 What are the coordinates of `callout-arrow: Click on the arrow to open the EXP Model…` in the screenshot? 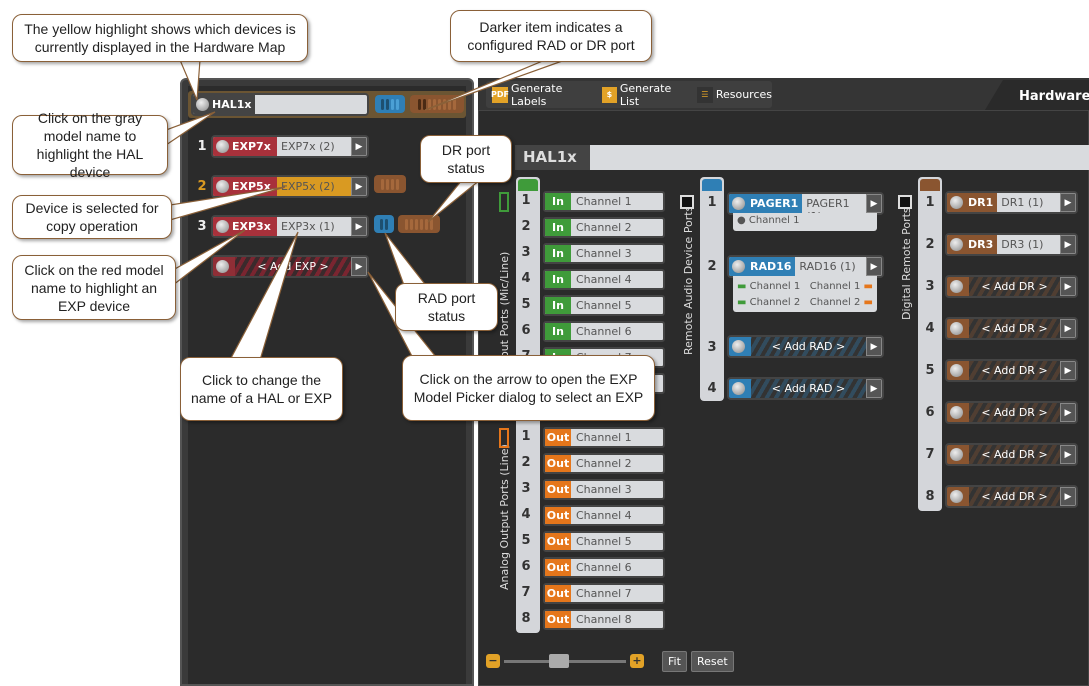 It's located at (528, 388).